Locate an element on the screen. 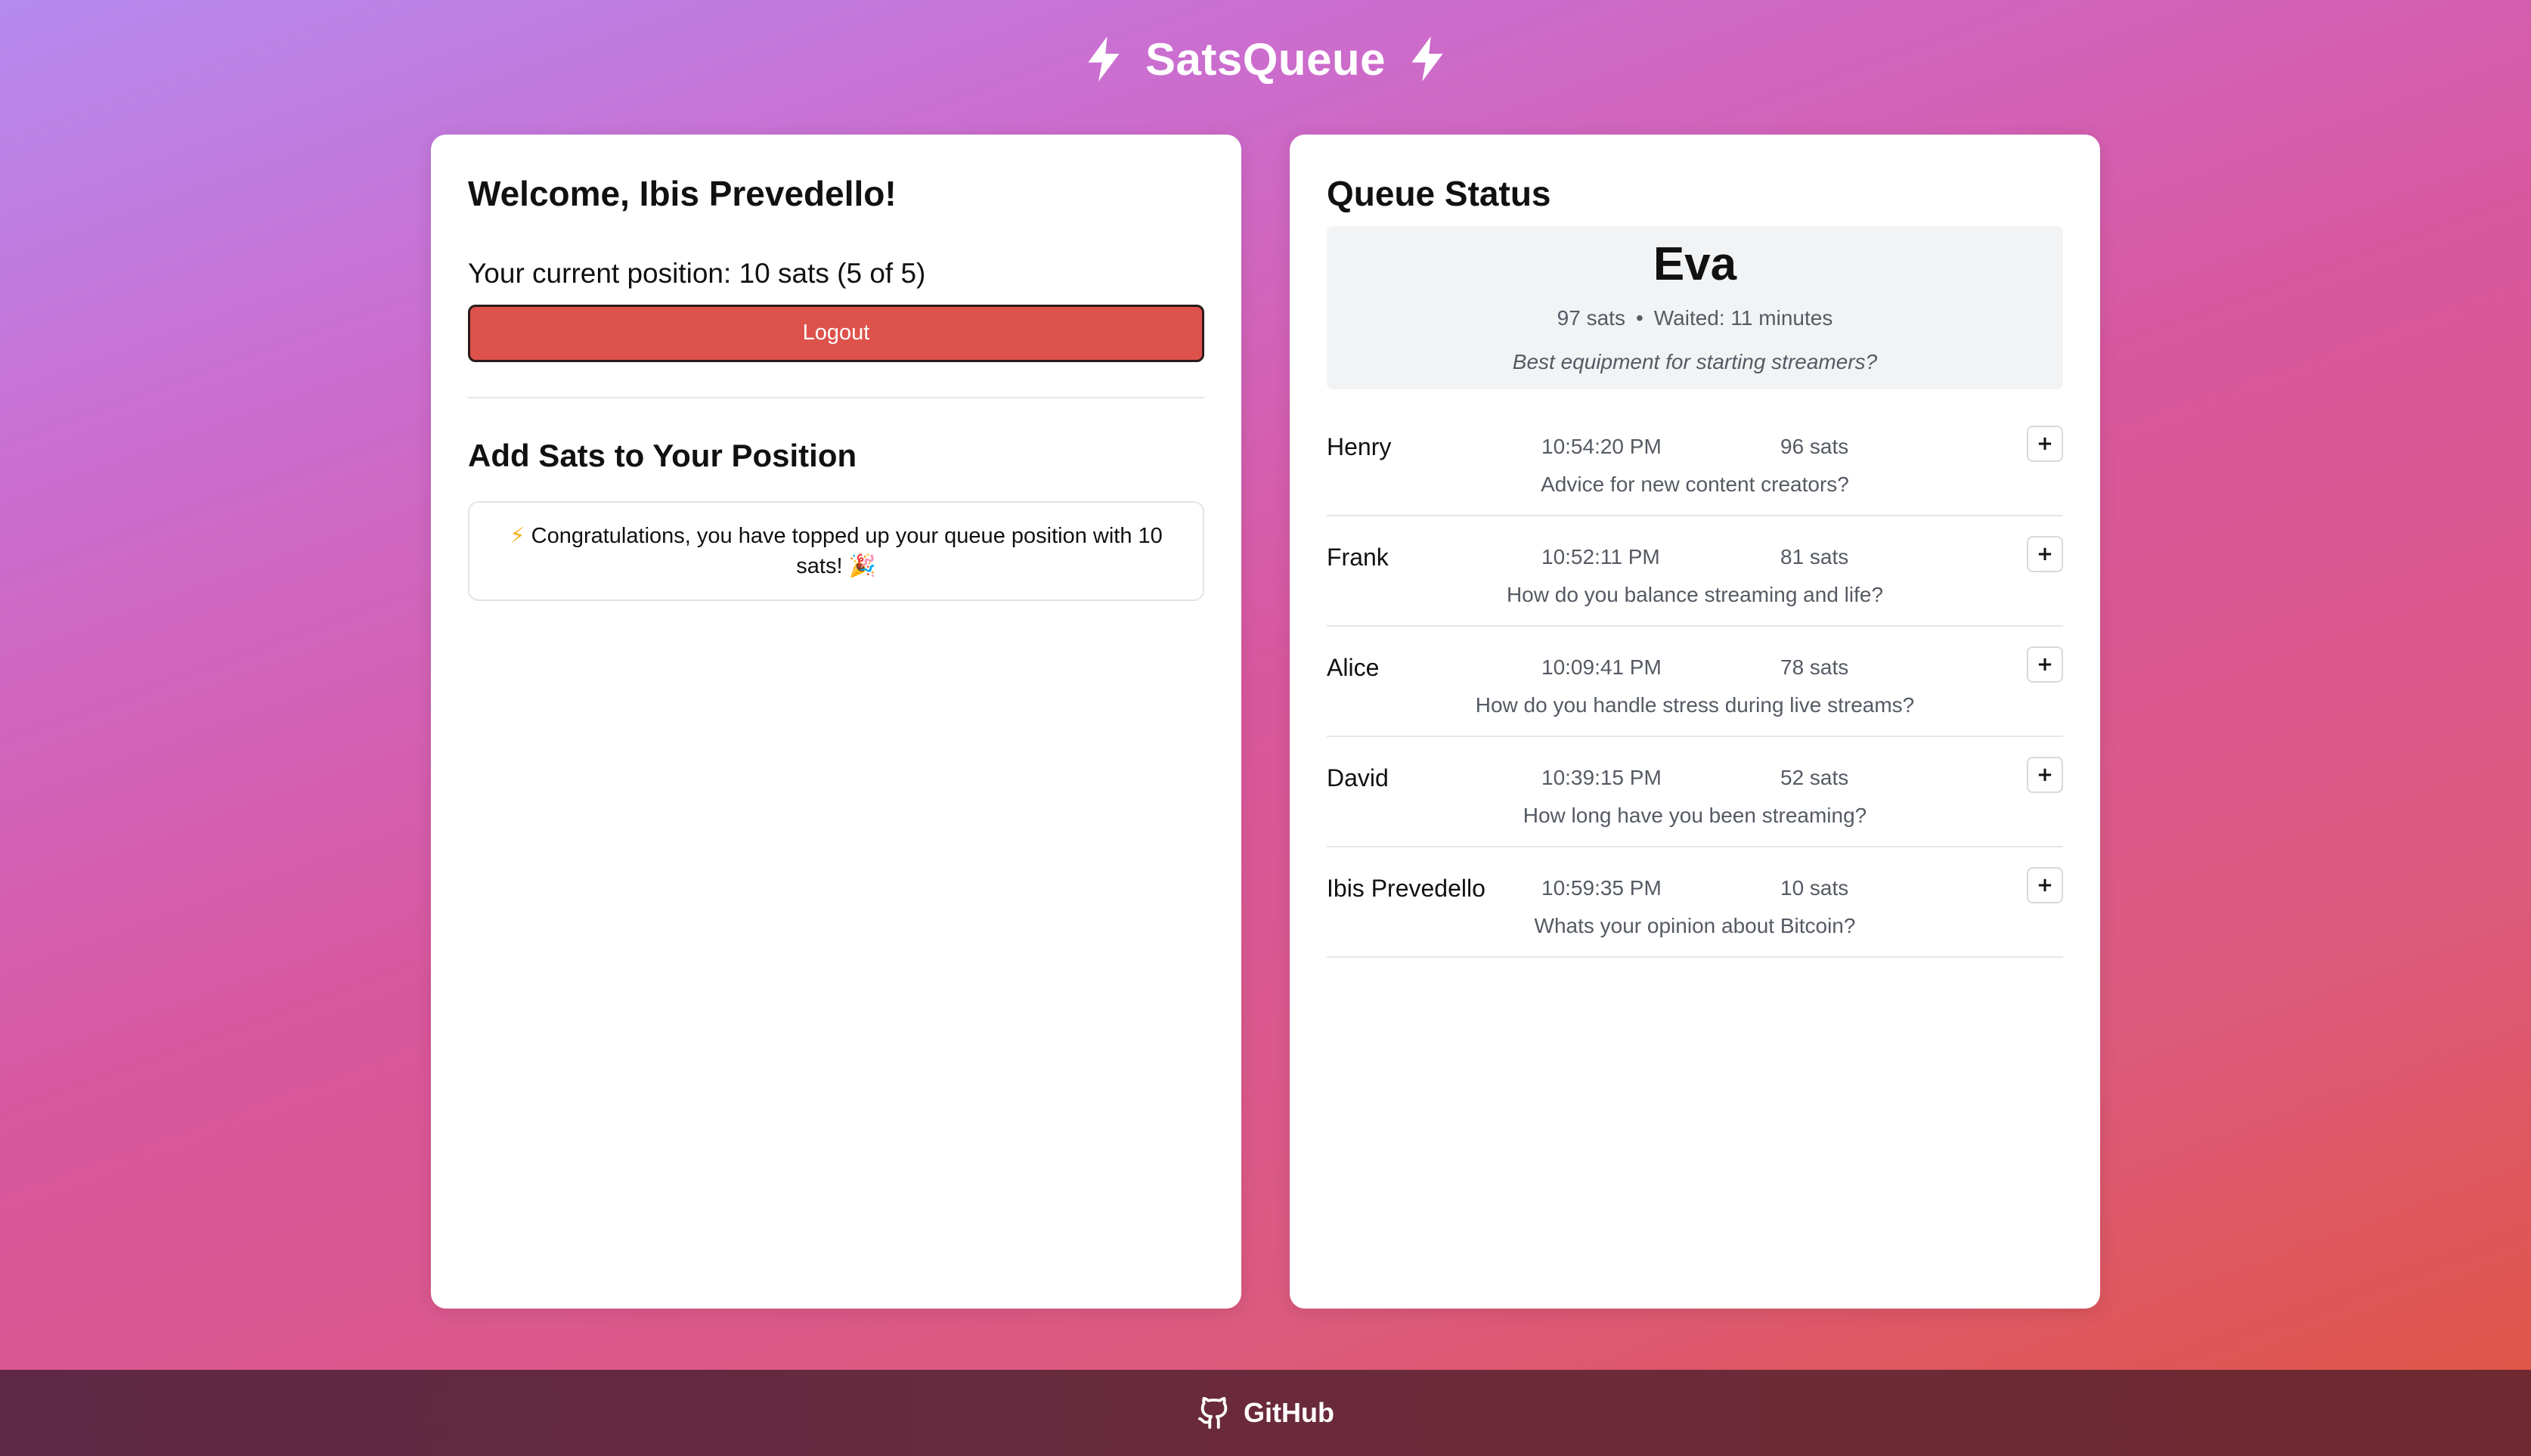 This screenshot has width=2531, height=1456. queue-item-question: How do you balance streaming and life? is located at coordinates (1695, 594).